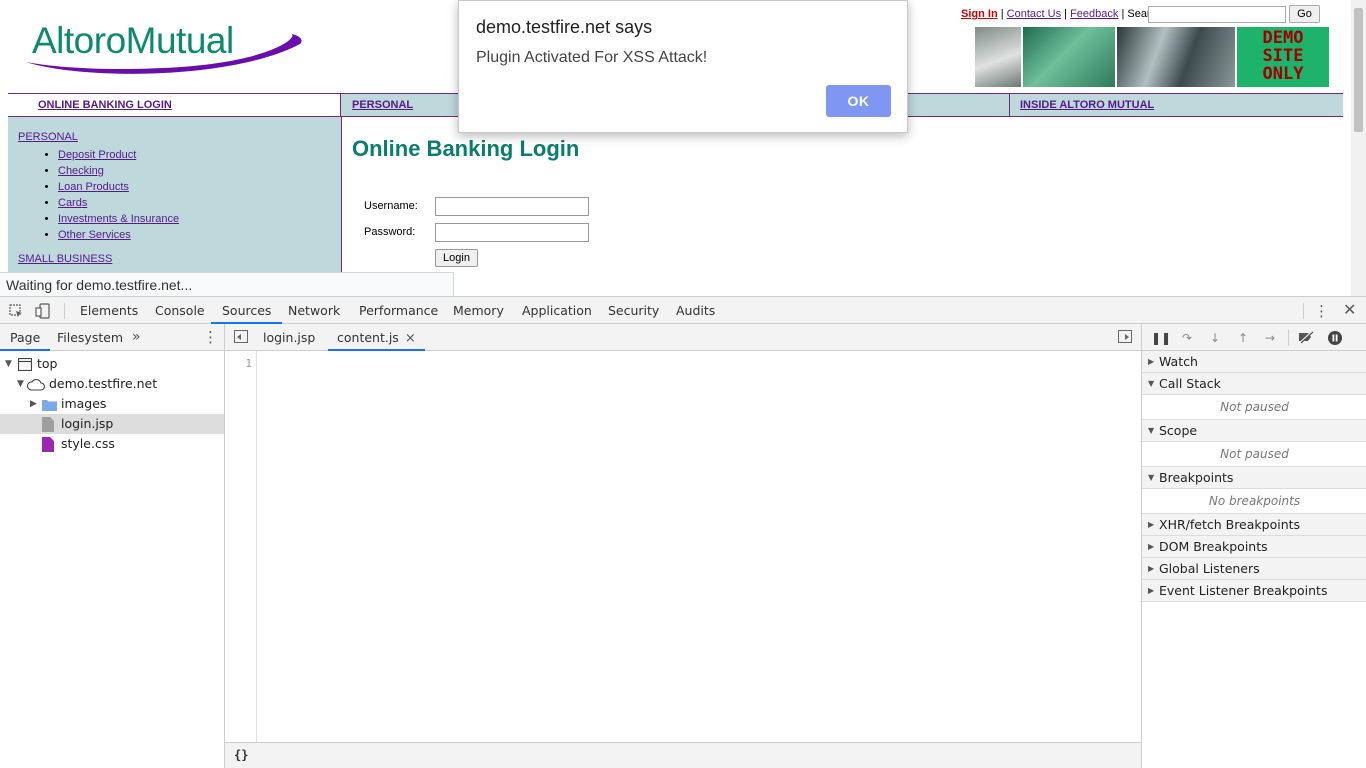 The height and width of the screenshot is (768, 1366). Describe the element at coordinates (1176, 57) in the screenshot. I see `banner-photo-business` at that location.